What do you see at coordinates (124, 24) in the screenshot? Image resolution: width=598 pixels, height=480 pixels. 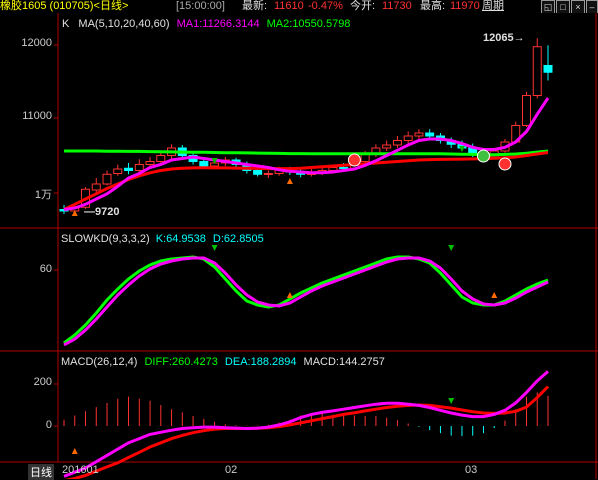 I see `ma-params: MA(5,10,20,40,60)` at bounding box center [124, 24].